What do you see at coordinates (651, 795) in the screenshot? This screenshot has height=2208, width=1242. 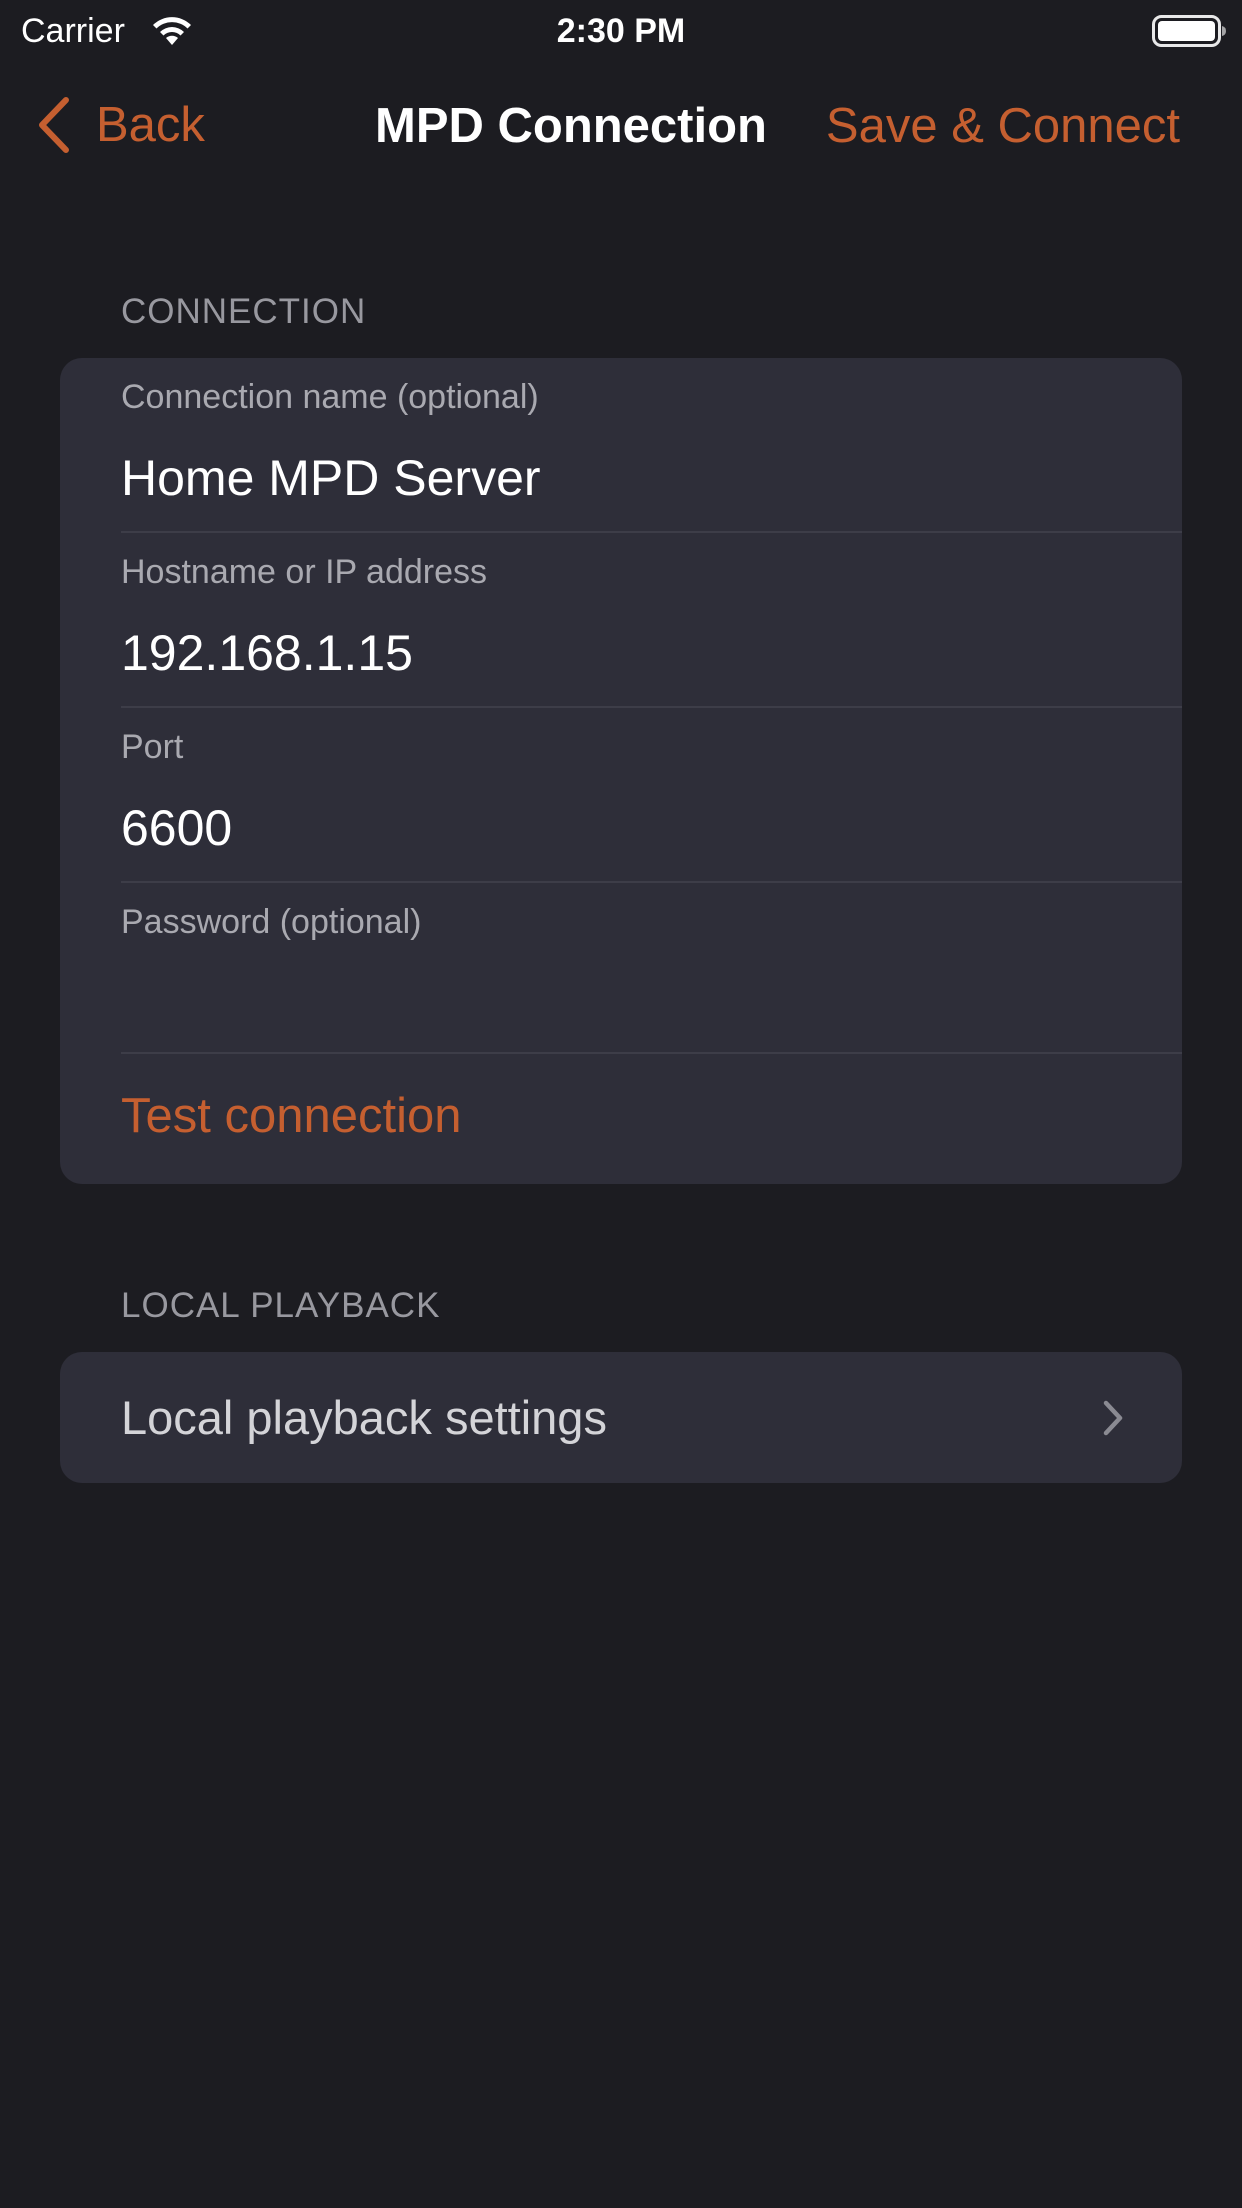 I see `port-field: Port 6600` at bounding box center [651, 795].